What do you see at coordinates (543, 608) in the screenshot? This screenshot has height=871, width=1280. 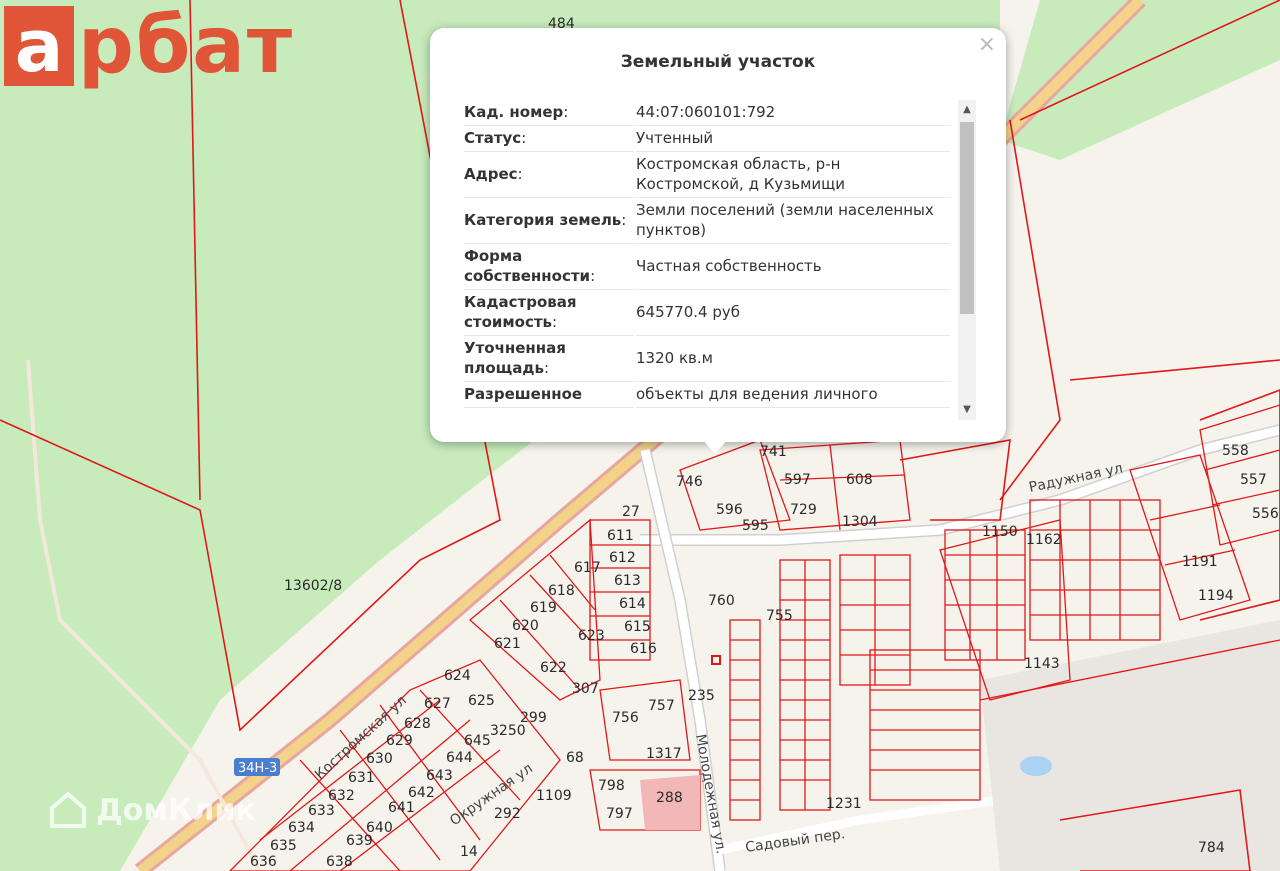 I see `parcel-label: 619` at bounding box center [543, 608].